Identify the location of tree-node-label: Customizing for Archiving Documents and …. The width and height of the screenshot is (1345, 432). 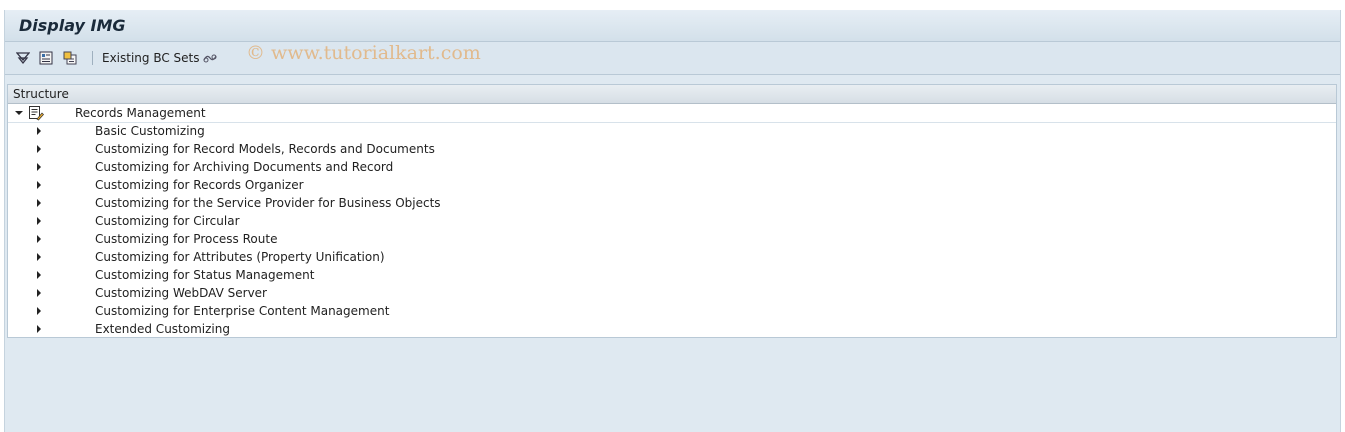
(244, 167).